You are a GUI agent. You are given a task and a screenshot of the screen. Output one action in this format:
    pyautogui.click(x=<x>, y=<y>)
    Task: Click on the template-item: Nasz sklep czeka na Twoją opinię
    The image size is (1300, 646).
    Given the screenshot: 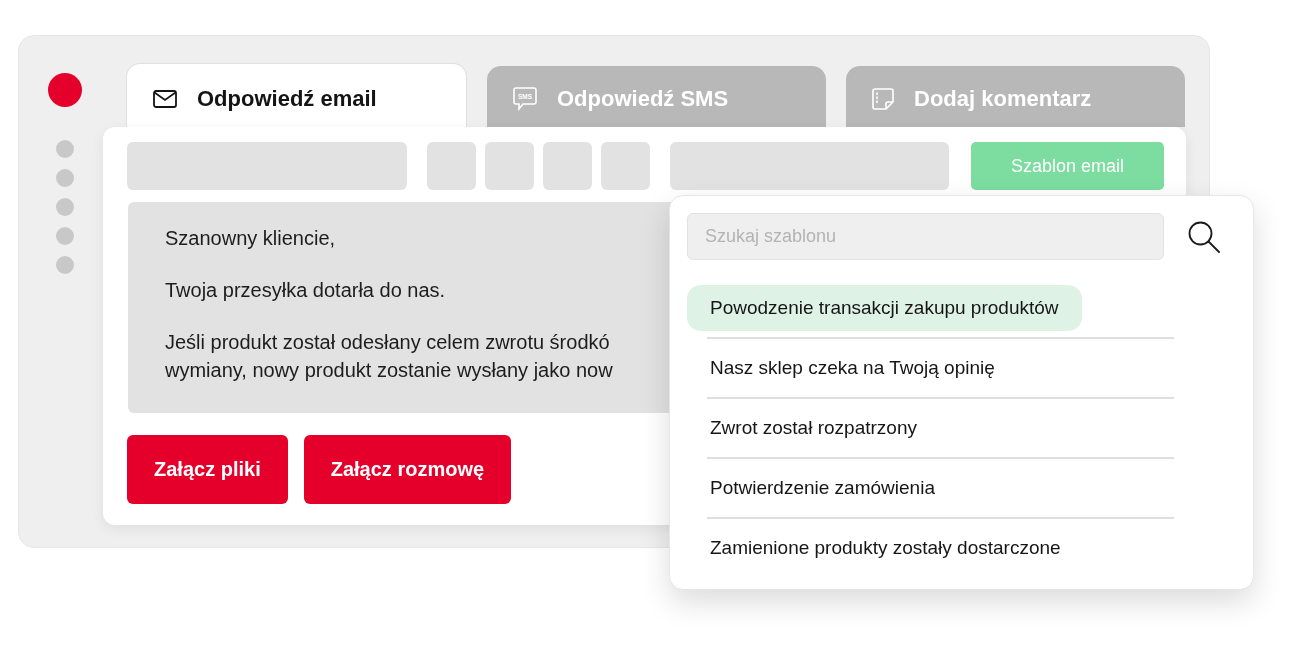 What is the action you would take?
    pyautogui.click(x=852, y=368)
    